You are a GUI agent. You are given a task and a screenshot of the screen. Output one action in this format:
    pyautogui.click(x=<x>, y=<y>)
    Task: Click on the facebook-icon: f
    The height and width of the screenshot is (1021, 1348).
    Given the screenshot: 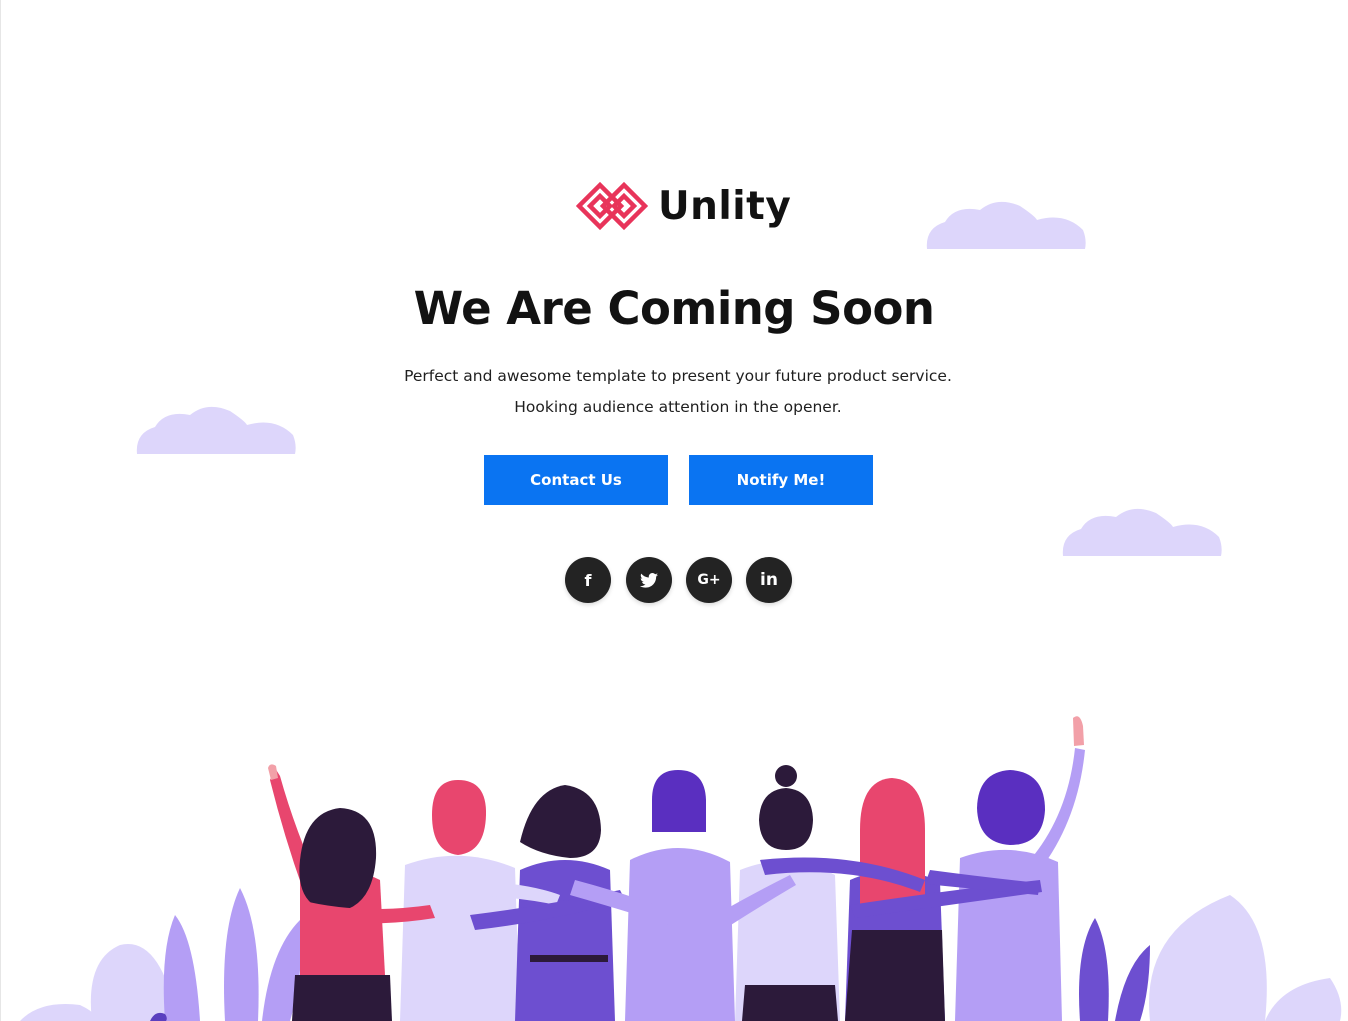 What is the action you would take?
    pyautogui.click(x=588, y=580)
    